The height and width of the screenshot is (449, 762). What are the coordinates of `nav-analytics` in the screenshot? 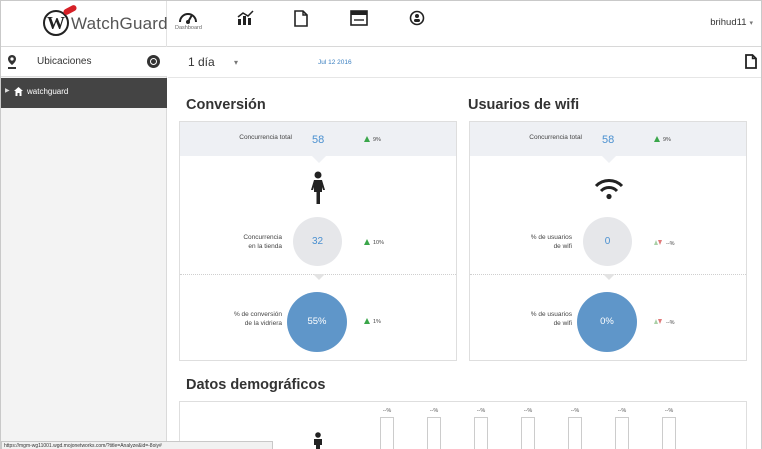 It's located at (246, 25).